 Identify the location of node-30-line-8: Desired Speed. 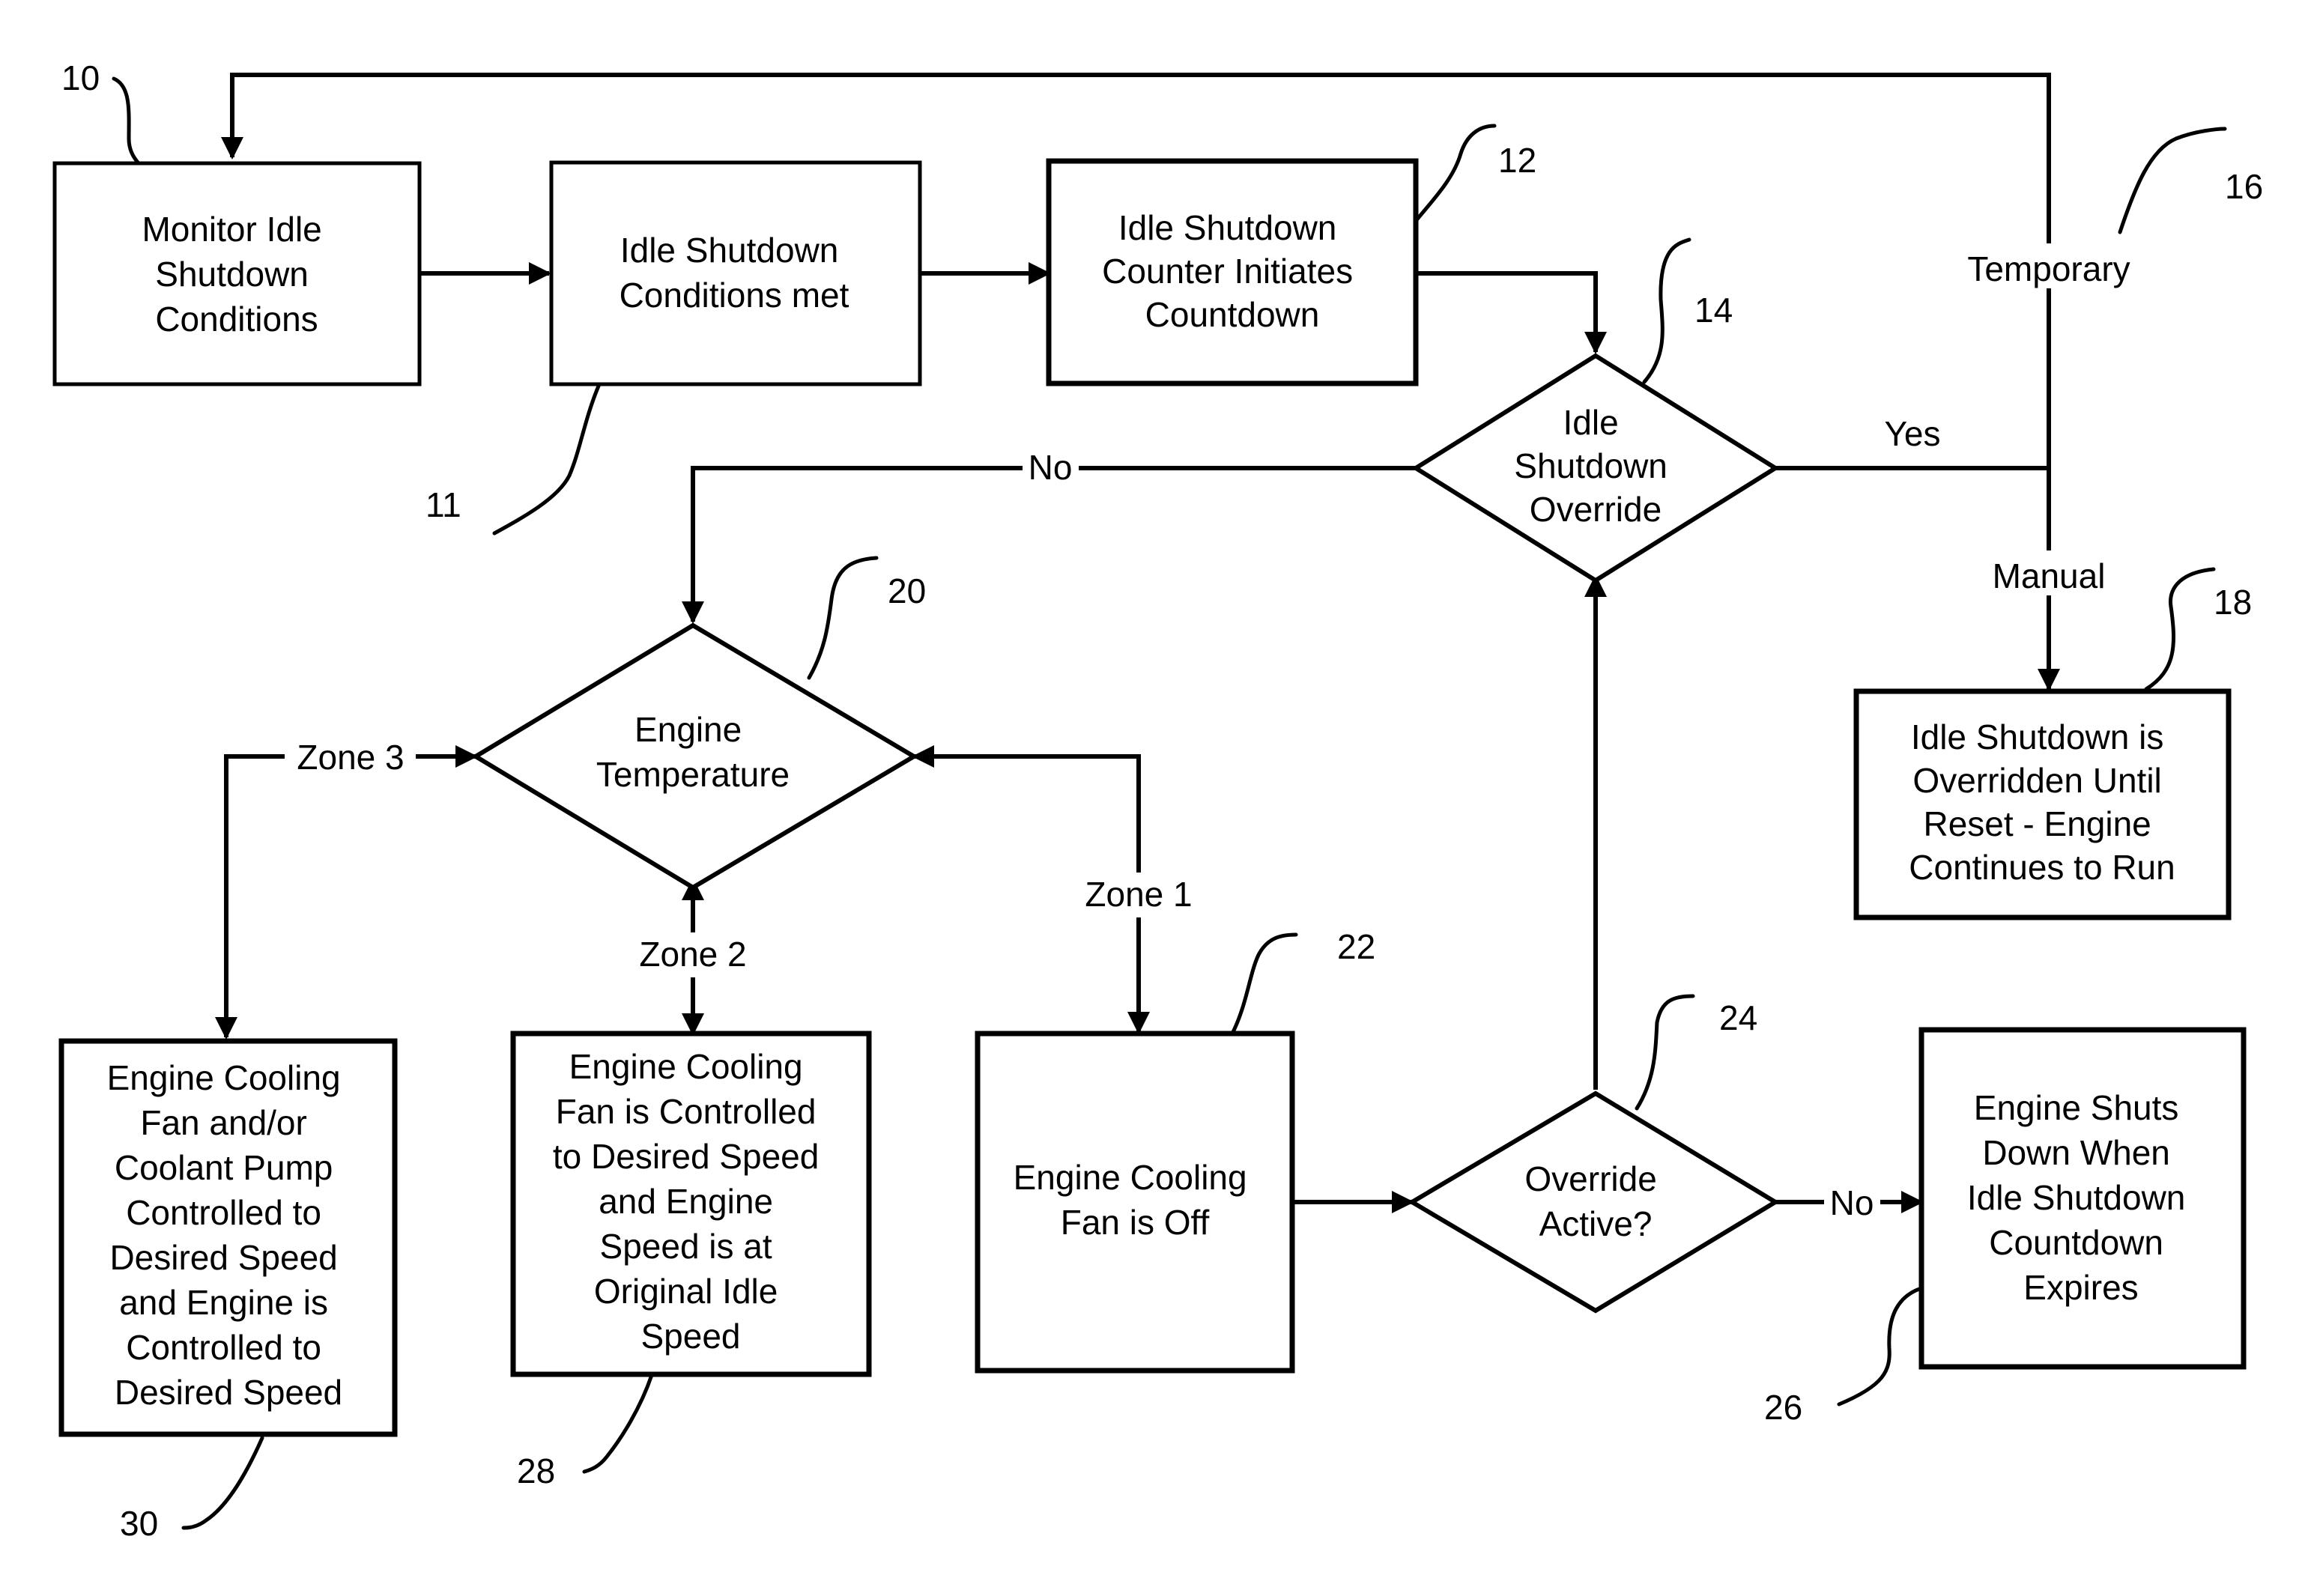
(228, 1393).